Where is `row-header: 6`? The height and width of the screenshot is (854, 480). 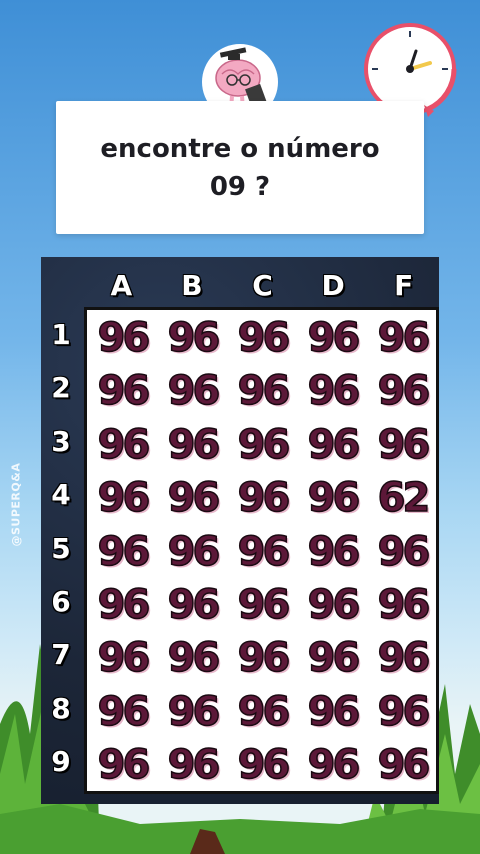
row-header: 6 is located at coordinates (61, 601).